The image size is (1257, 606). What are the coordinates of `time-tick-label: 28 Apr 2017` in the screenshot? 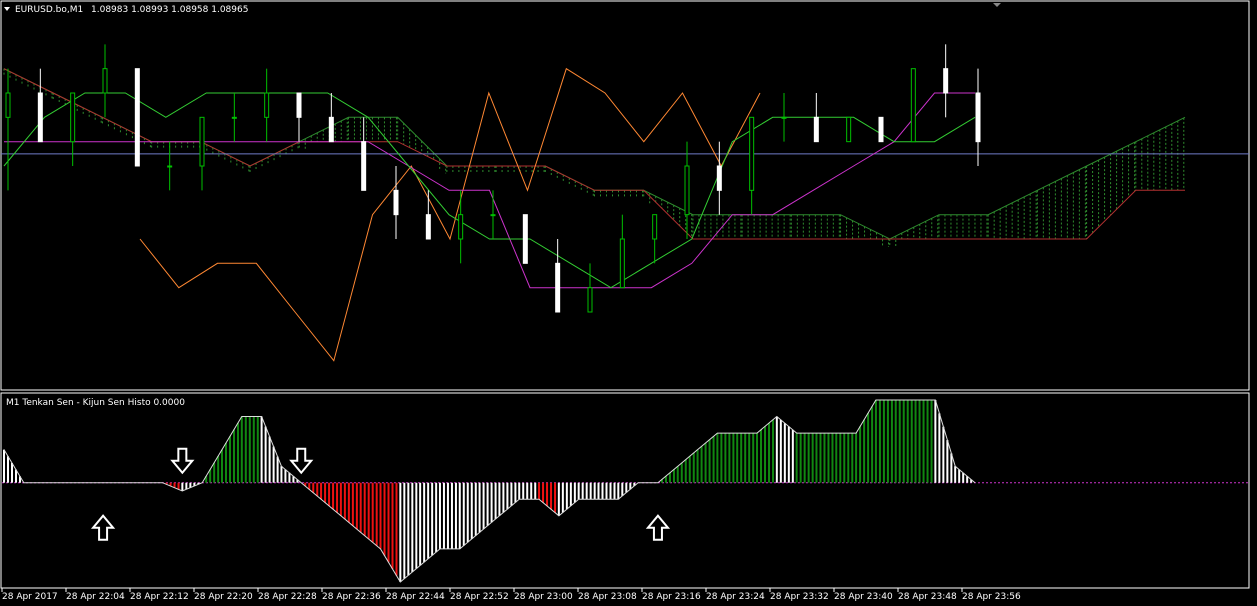 It's located at (30, 597).